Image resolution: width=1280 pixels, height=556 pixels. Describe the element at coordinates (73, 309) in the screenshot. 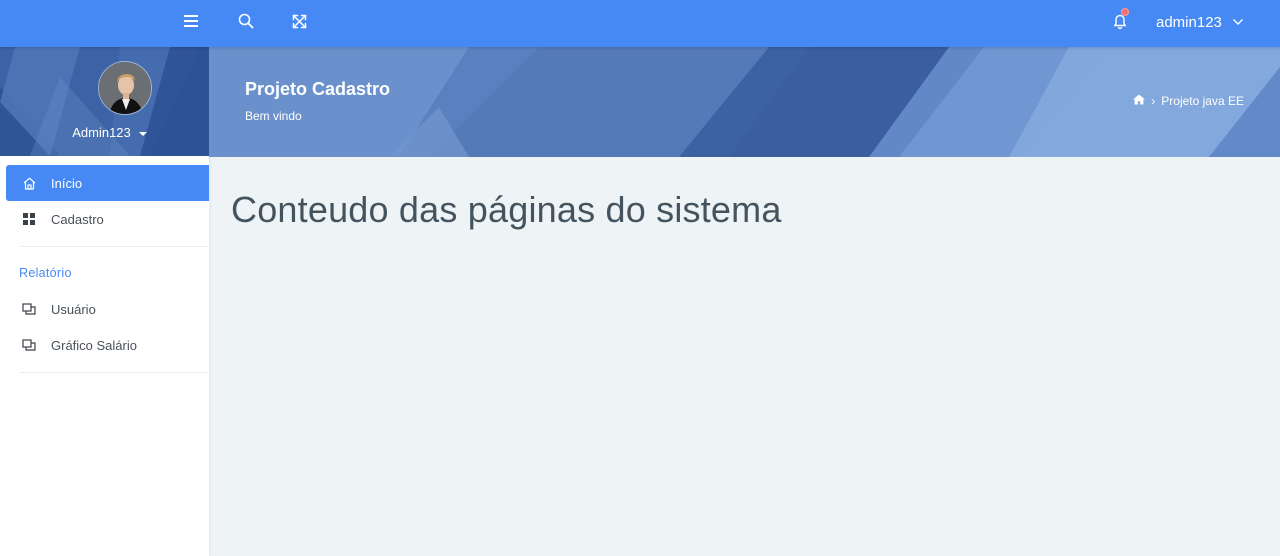

I see `sidebar-item-label: Usuário` at that location.